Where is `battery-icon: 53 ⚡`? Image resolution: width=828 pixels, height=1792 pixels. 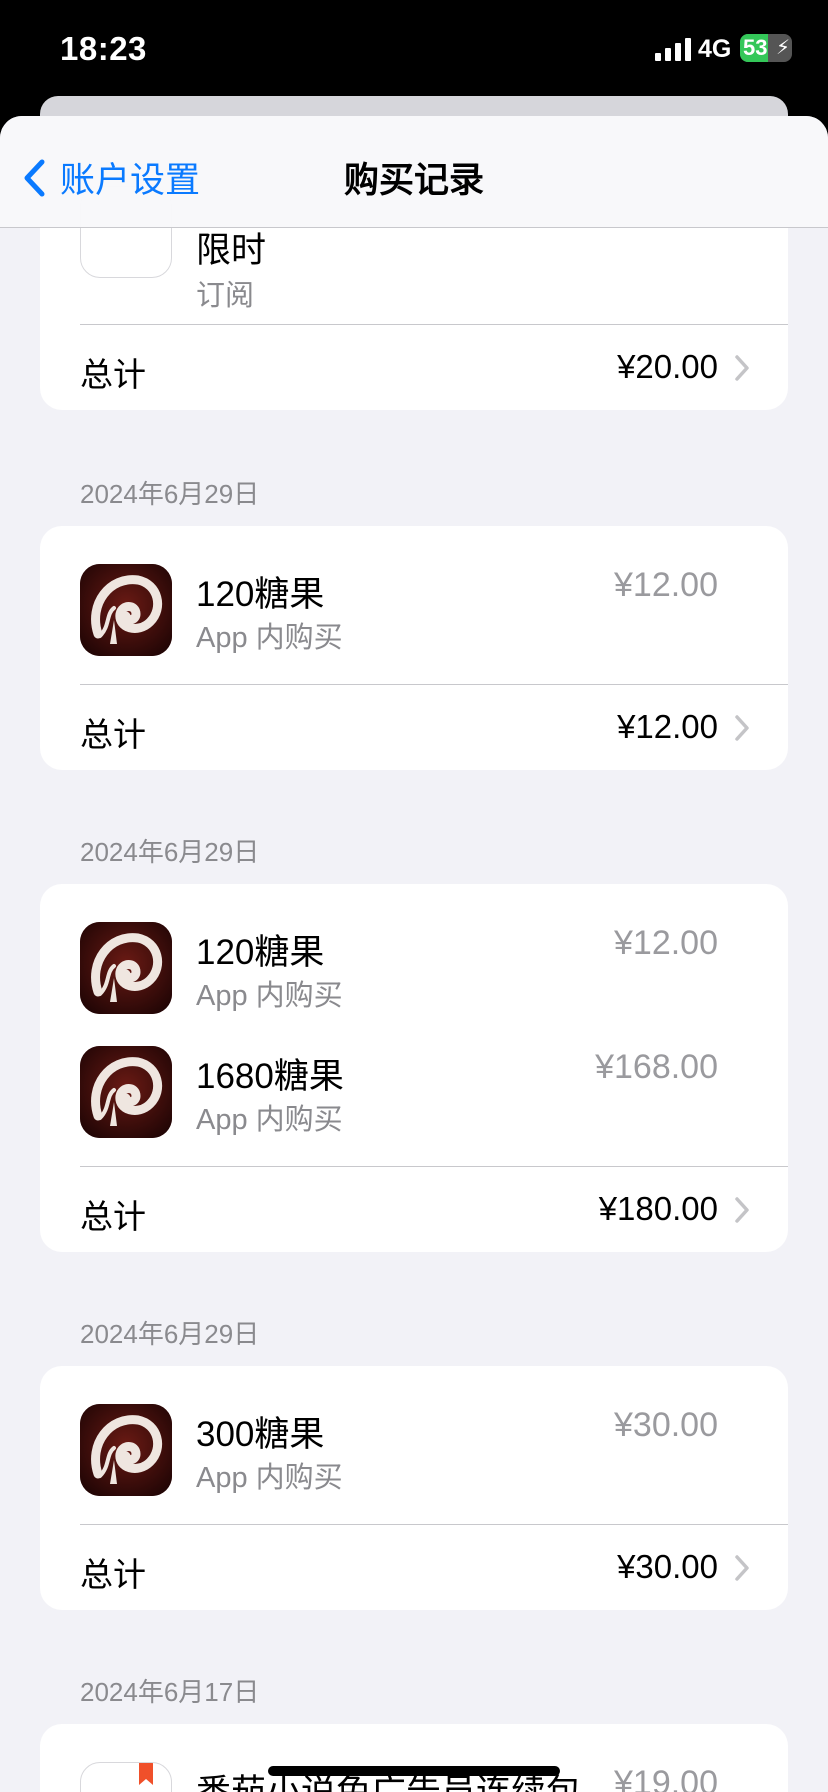
battery-icon: 53 ⚡ is located at coordinates (766, 48).